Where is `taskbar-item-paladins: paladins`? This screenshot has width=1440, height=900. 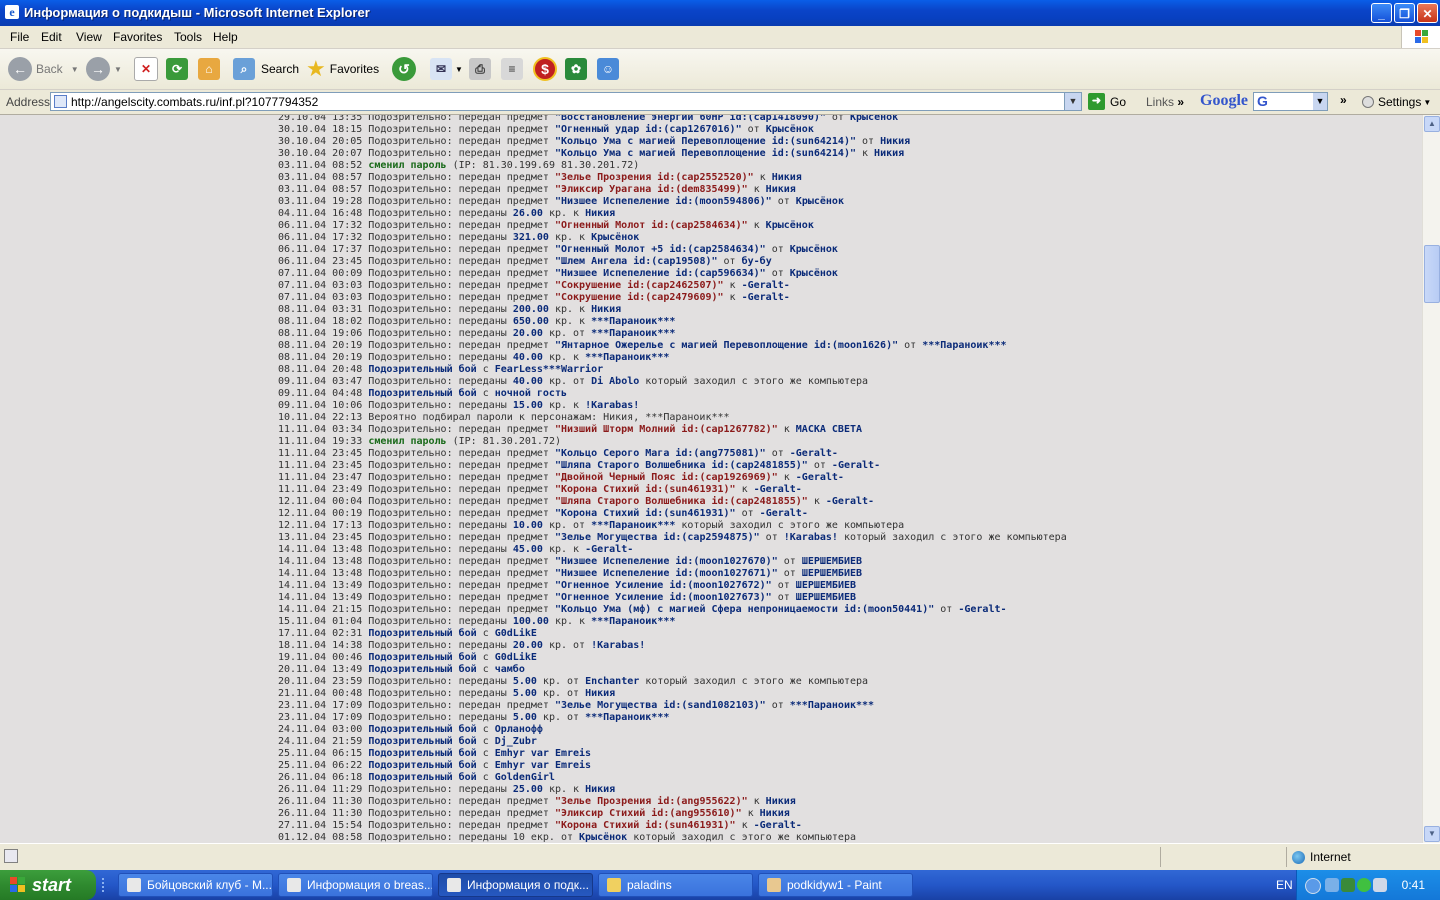
taskbar-item-paladins: paladins is located at coordinates (675, 885).